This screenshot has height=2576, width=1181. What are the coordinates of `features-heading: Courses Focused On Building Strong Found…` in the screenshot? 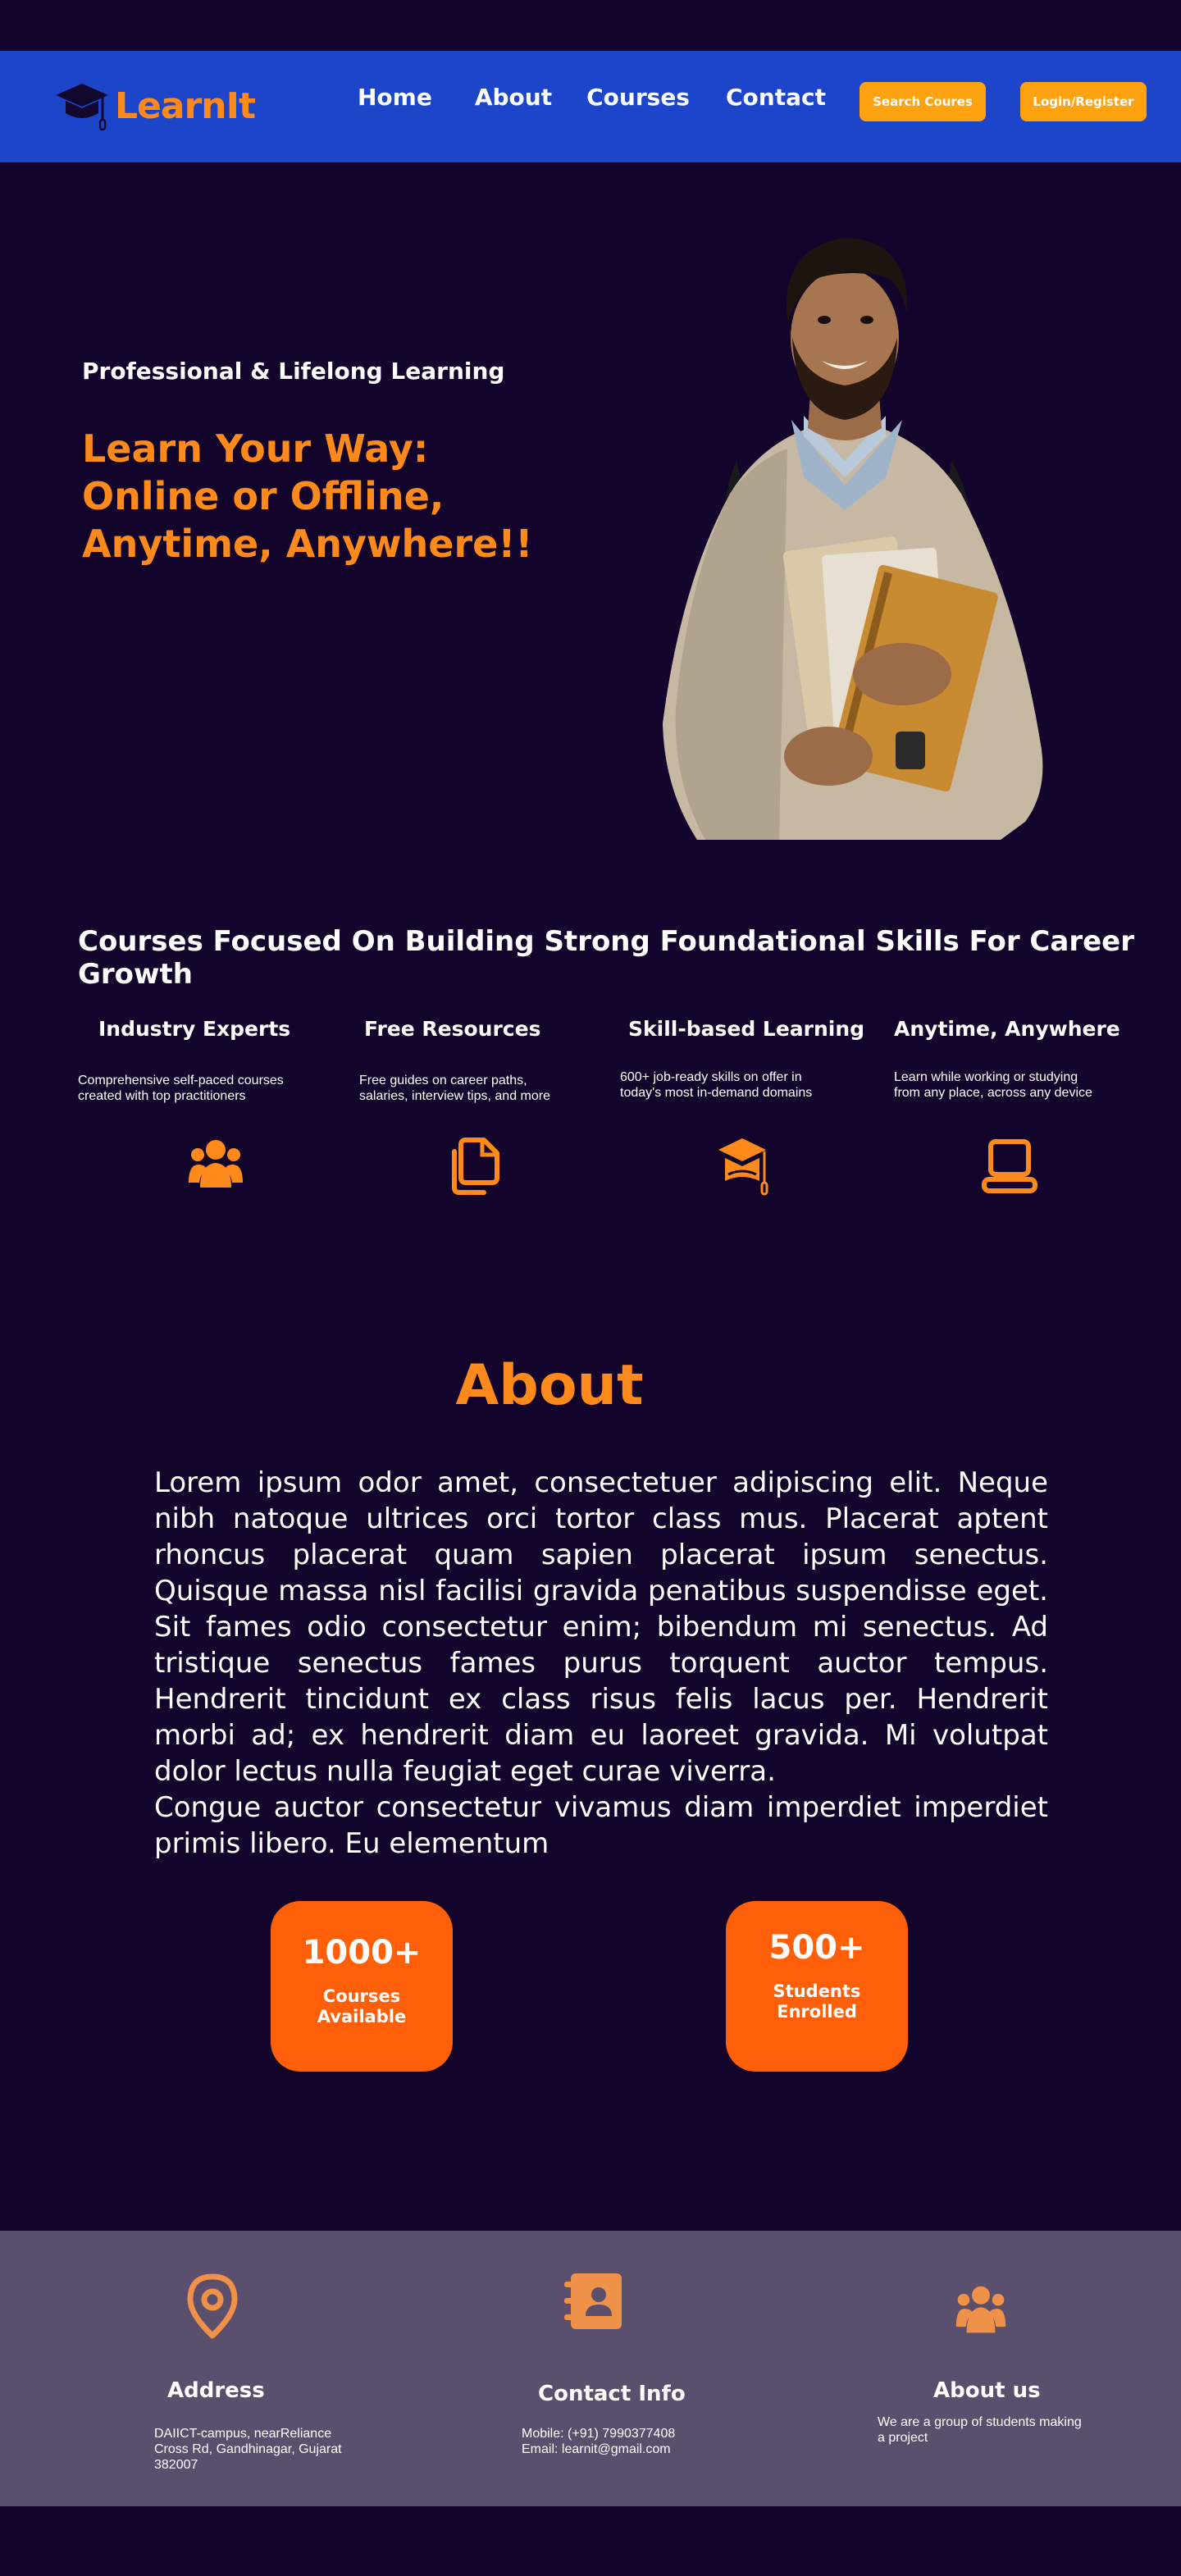 It's located at (606, 958).